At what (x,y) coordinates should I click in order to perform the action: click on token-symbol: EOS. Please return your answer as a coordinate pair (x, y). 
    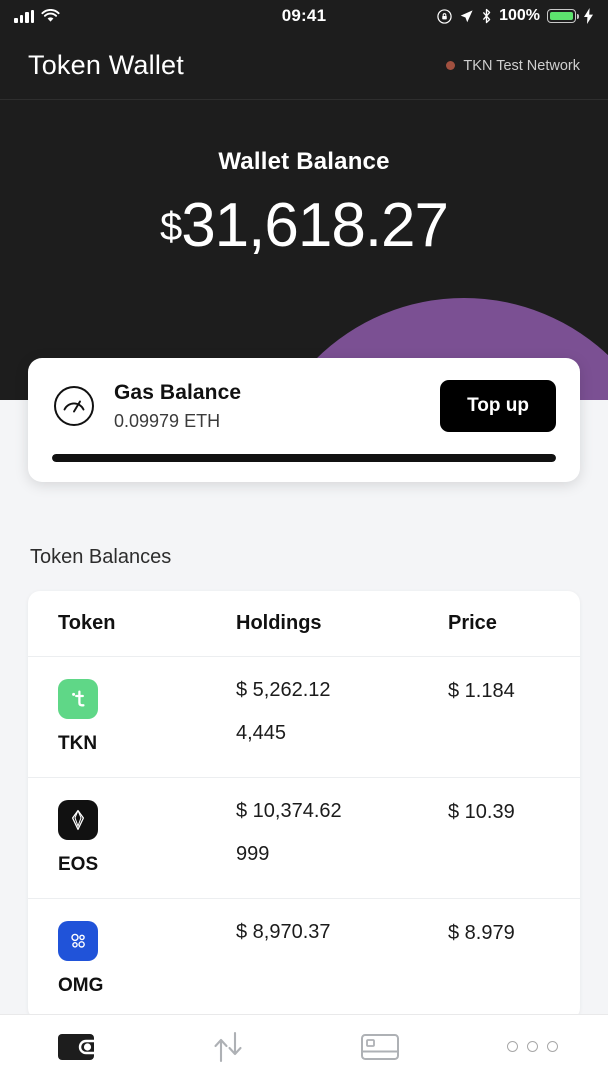
    Looking at the image, I should click on (78, 864).